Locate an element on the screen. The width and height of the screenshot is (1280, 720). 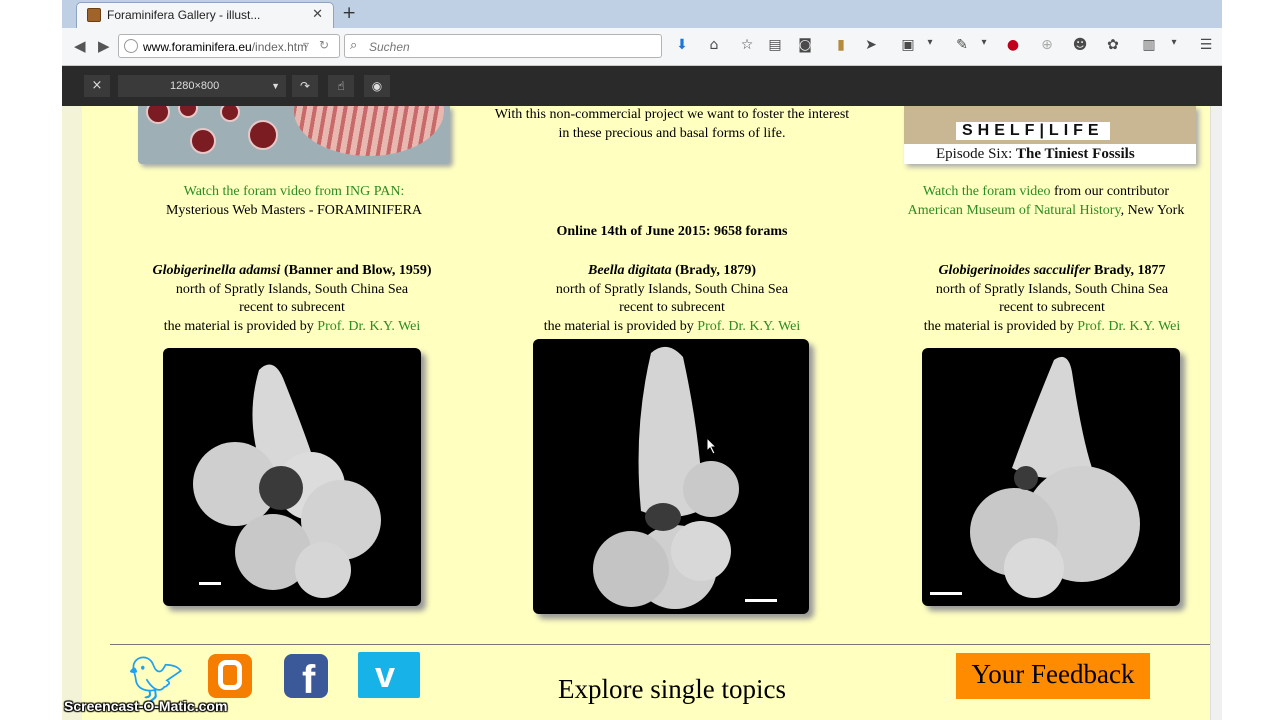
add-icon: ⊕ is located at coordinates (1047, 45).